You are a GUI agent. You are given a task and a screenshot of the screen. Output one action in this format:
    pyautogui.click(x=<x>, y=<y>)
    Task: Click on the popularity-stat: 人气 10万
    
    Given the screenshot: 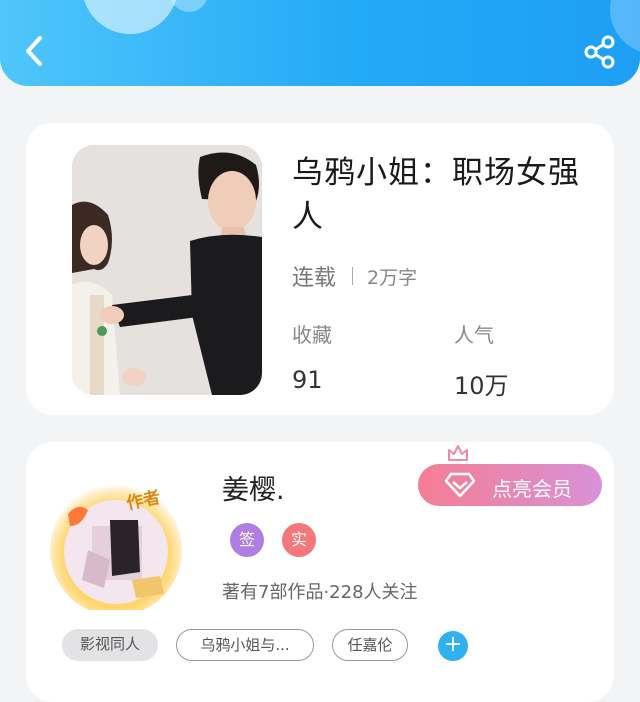 What is the action you would take?
    pyautogui.click(x=481, y=360)
    